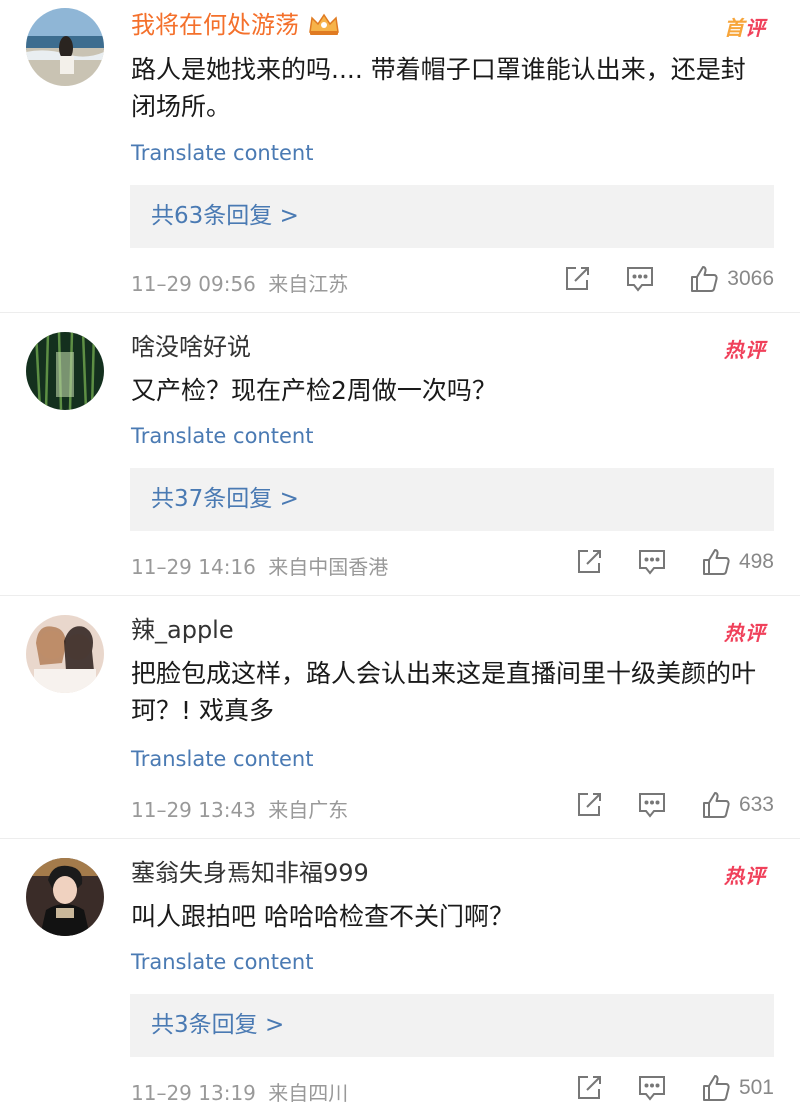  I want to click on reply-thread-button: 共63条回复 >, so click(452, 216).